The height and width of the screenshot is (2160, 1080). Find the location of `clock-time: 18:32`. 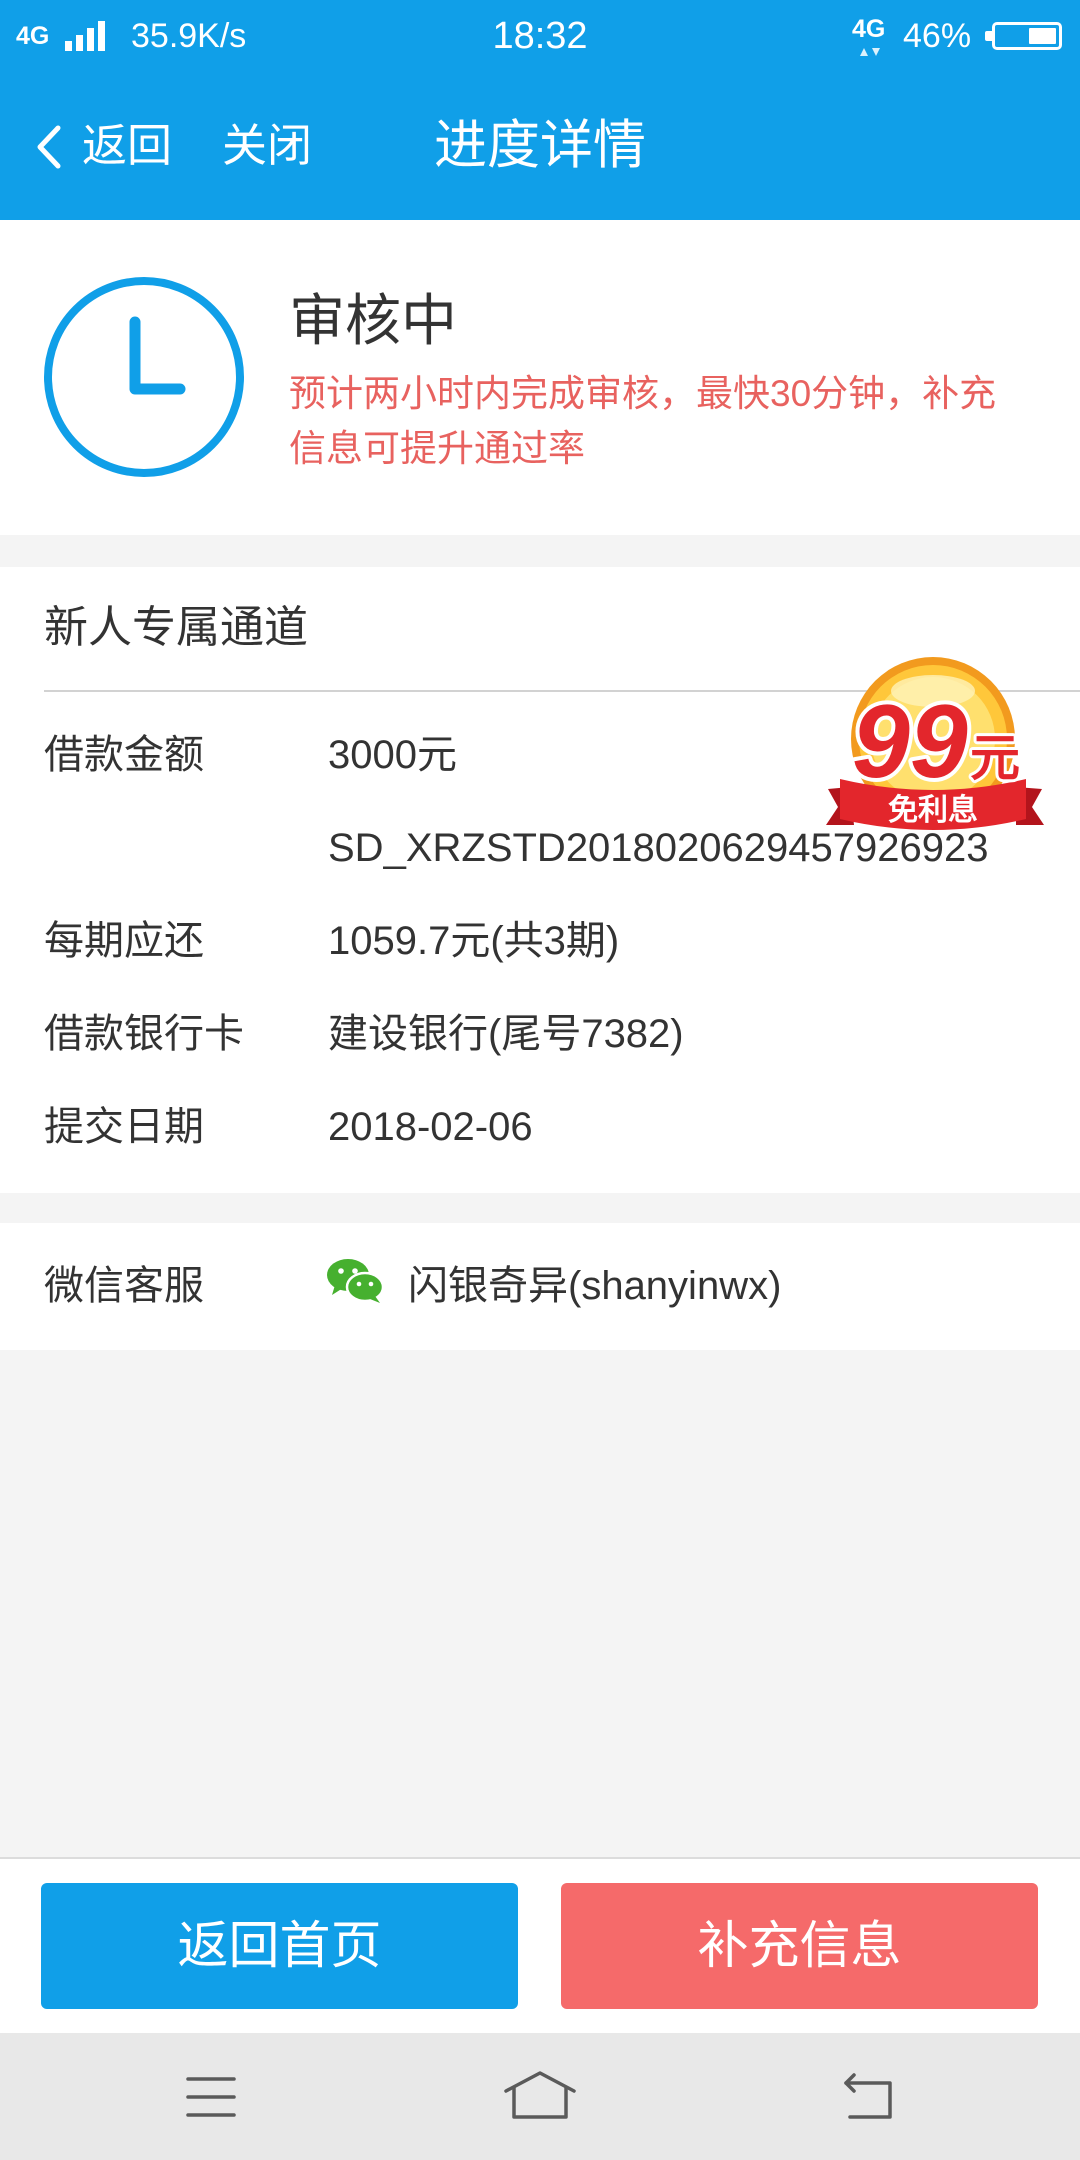

clock-time: 18:32 is located at coordinates (540, 36).